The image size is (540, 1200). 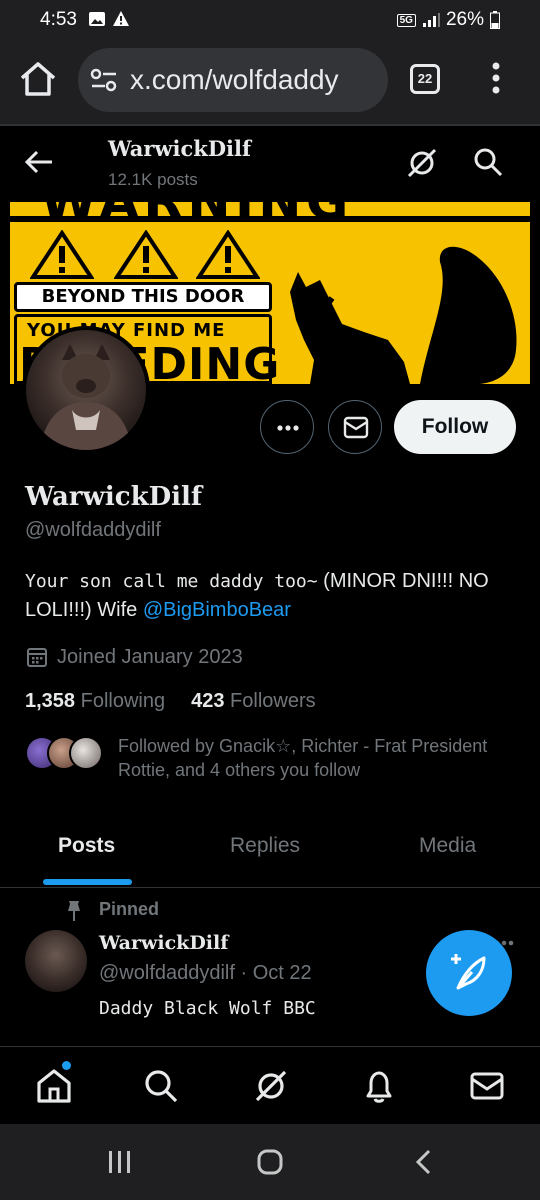 I want to click on network-badge: 5G, so click(x=406, y=20).